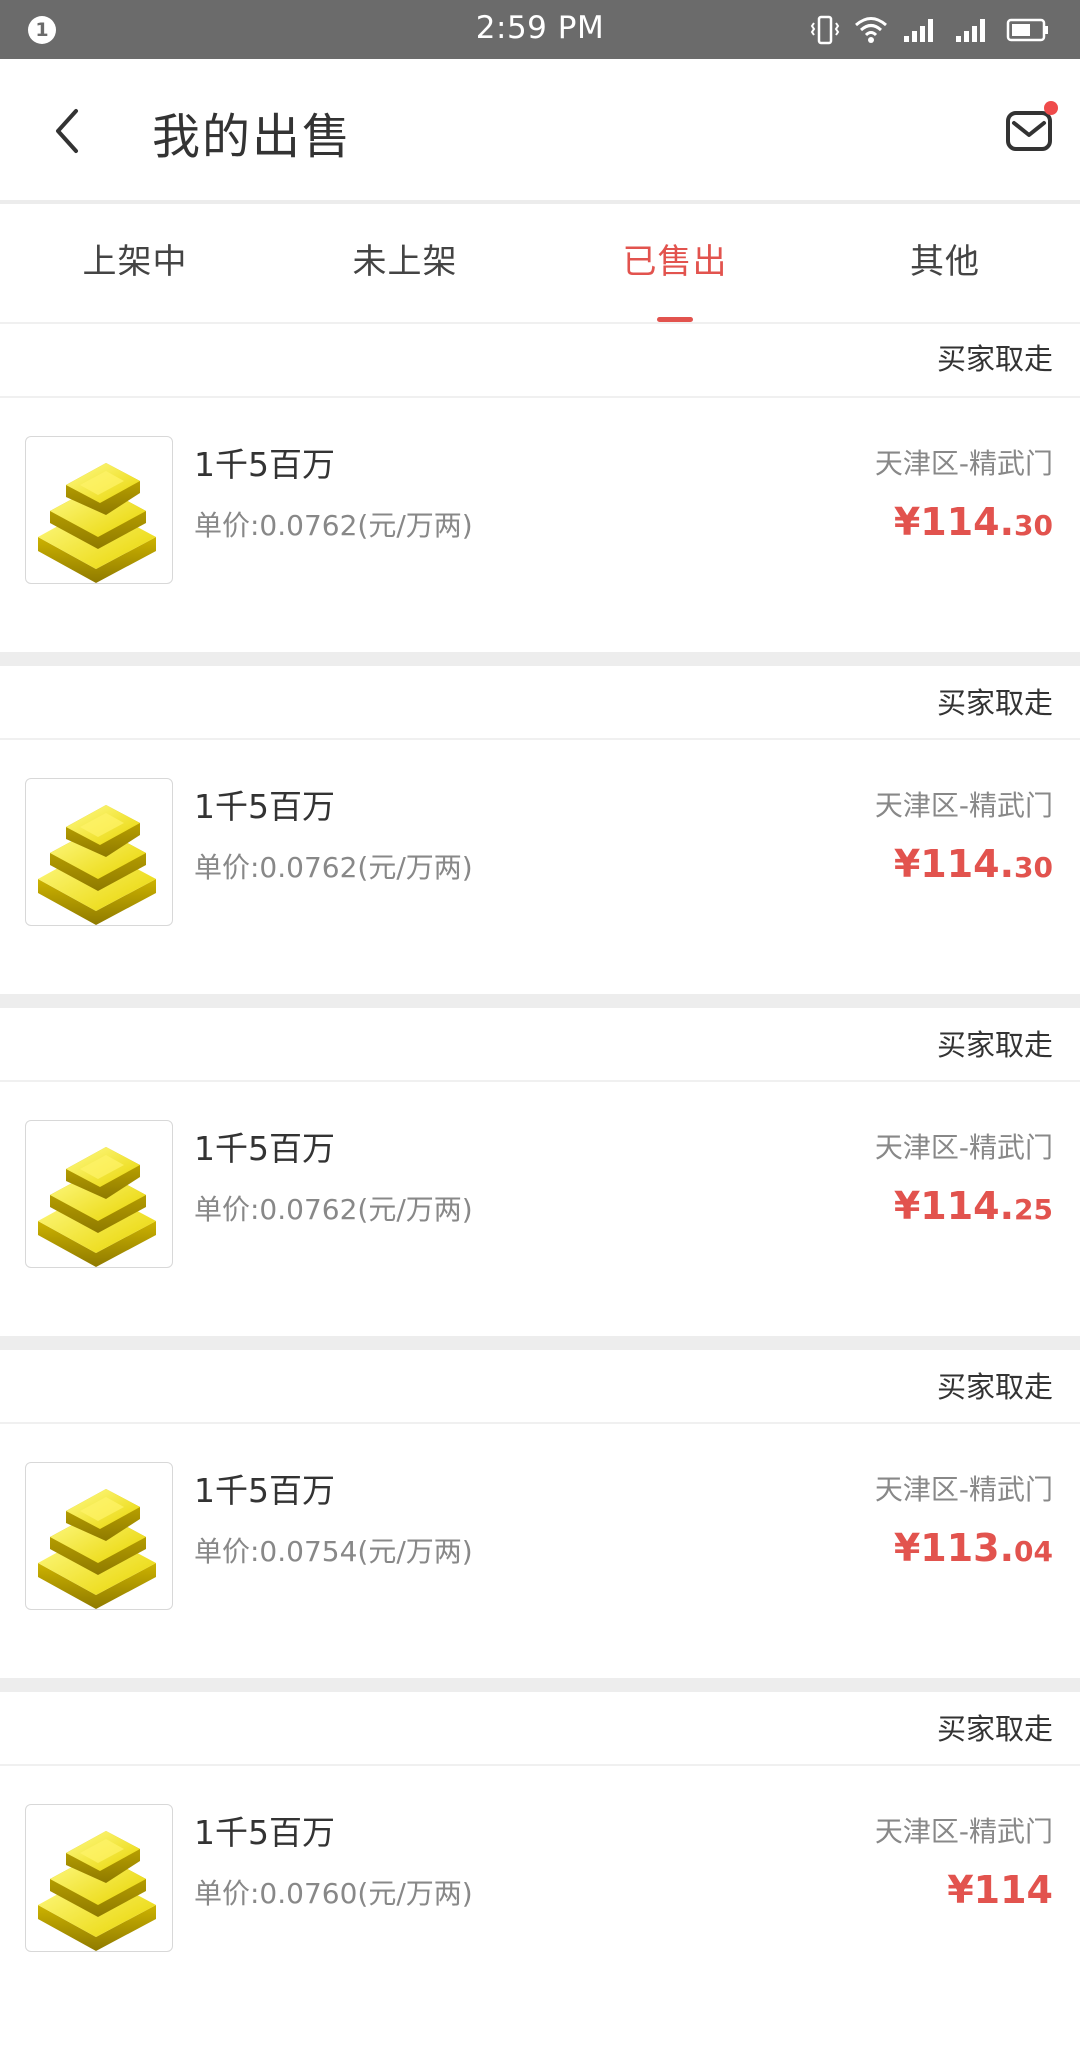 This screenshot has height=2060, width=1080. I want to click on price-integer: 113., so click(967, 1548).